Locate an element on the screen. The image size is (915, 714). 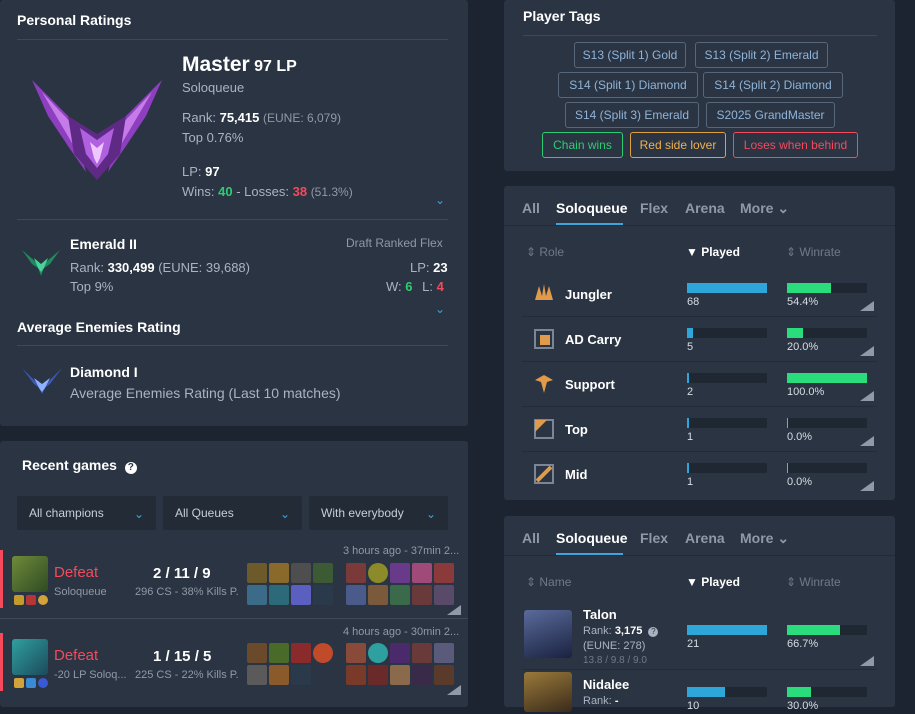
champion-portrait is located at coordinates (30, 657).